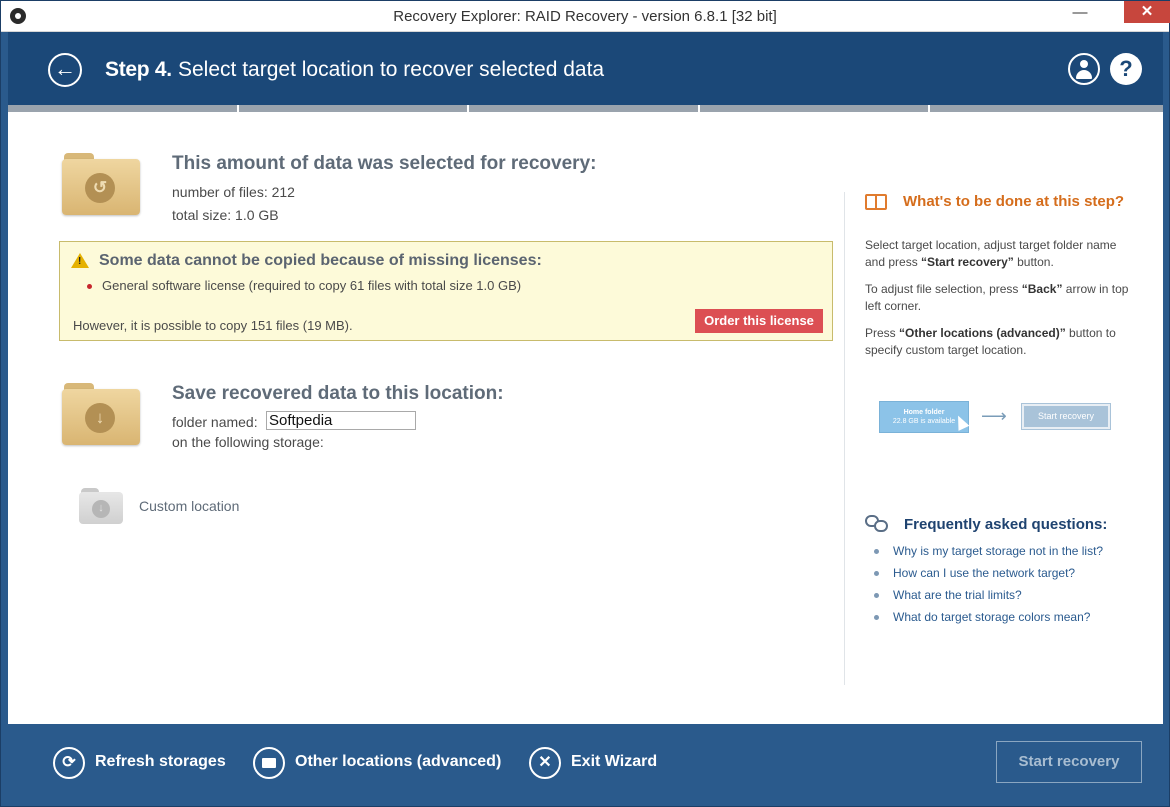 This screenshot has height=807, width=1170. What do you see at coordinates (1006, 524) in the screenshot?
I see `faq-title: Frequently asked questions:` at bounding box center [1006, 524].